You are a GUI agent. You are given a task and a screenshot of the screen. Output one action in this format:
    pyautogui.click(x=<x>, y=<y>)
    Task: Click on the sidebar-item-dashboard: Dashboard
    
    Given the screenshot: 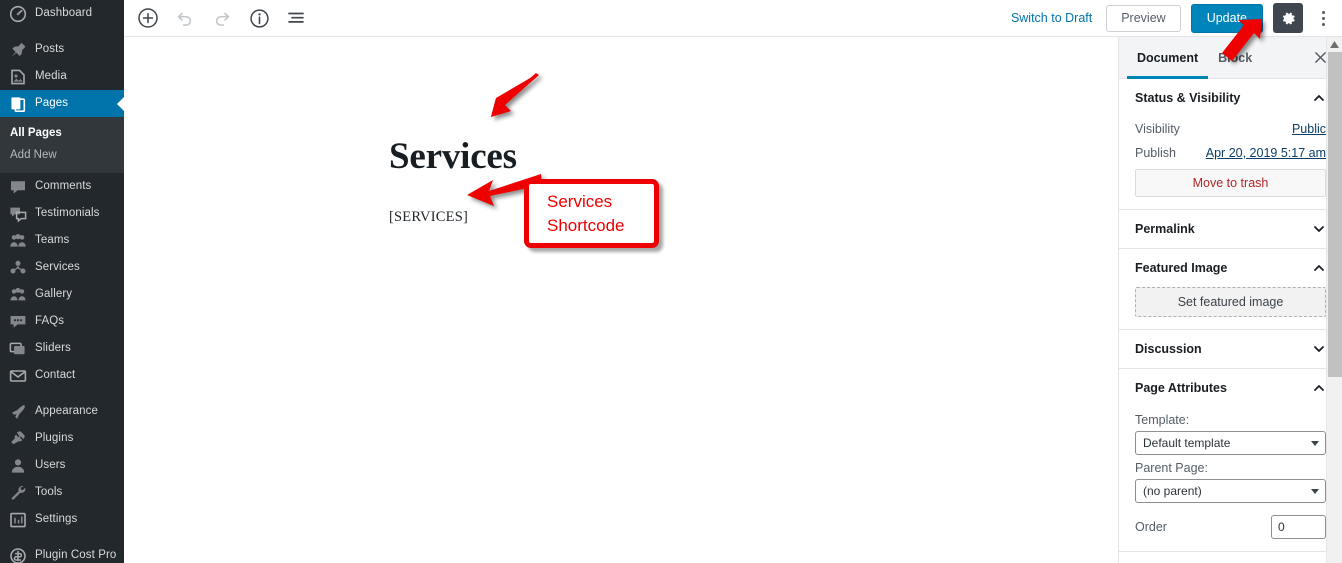 What is the action you would take?
    pyautogui.click(x=62, y=13)
    